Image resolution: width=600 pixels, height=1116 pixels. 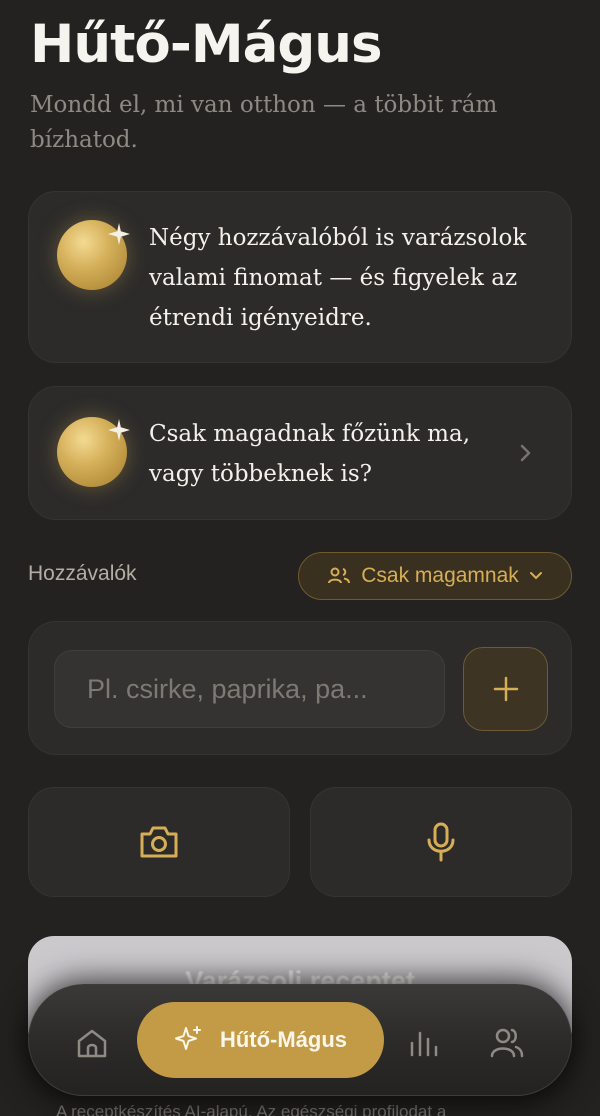 What do you see at coordinates (525, 453) in the screenshot?
I see `chevron-right-icon` at bounding box center [525, 453].